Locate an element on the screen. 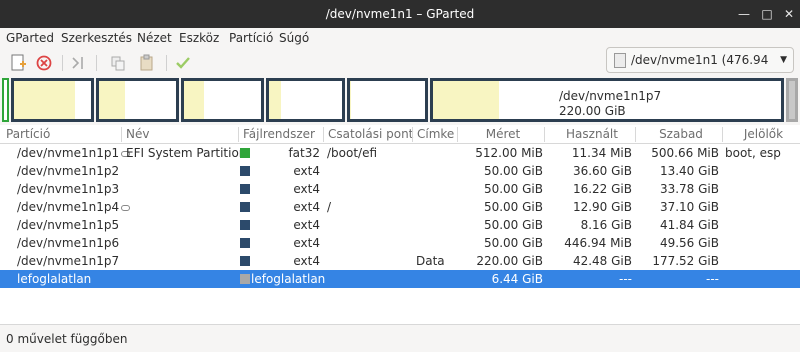 The height and width of the screenshot is (352, 800). cell-free: 177.52 GiB is located at coordinates (685, 261).